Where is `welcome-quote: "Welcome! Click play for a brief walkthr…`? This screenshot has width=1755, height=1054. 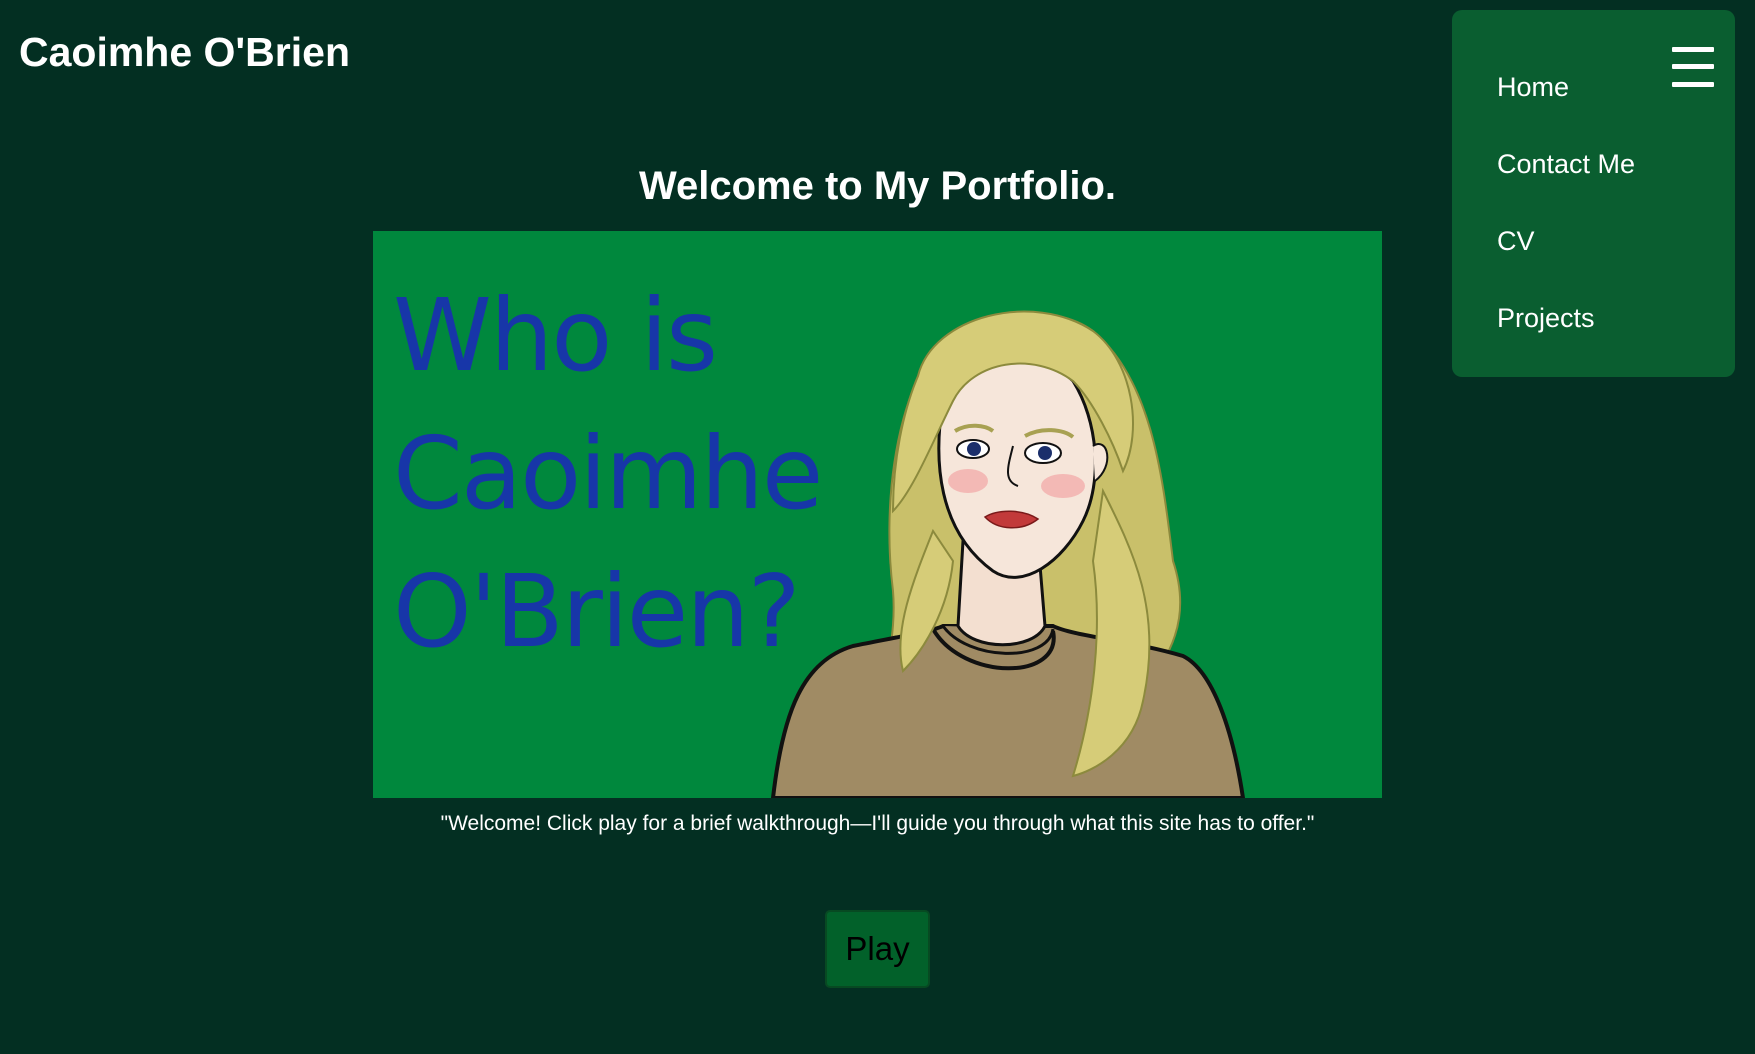 welcome-quote: "Welcome! Click play for a brief walkthr… is located at coordinates (877, 823).